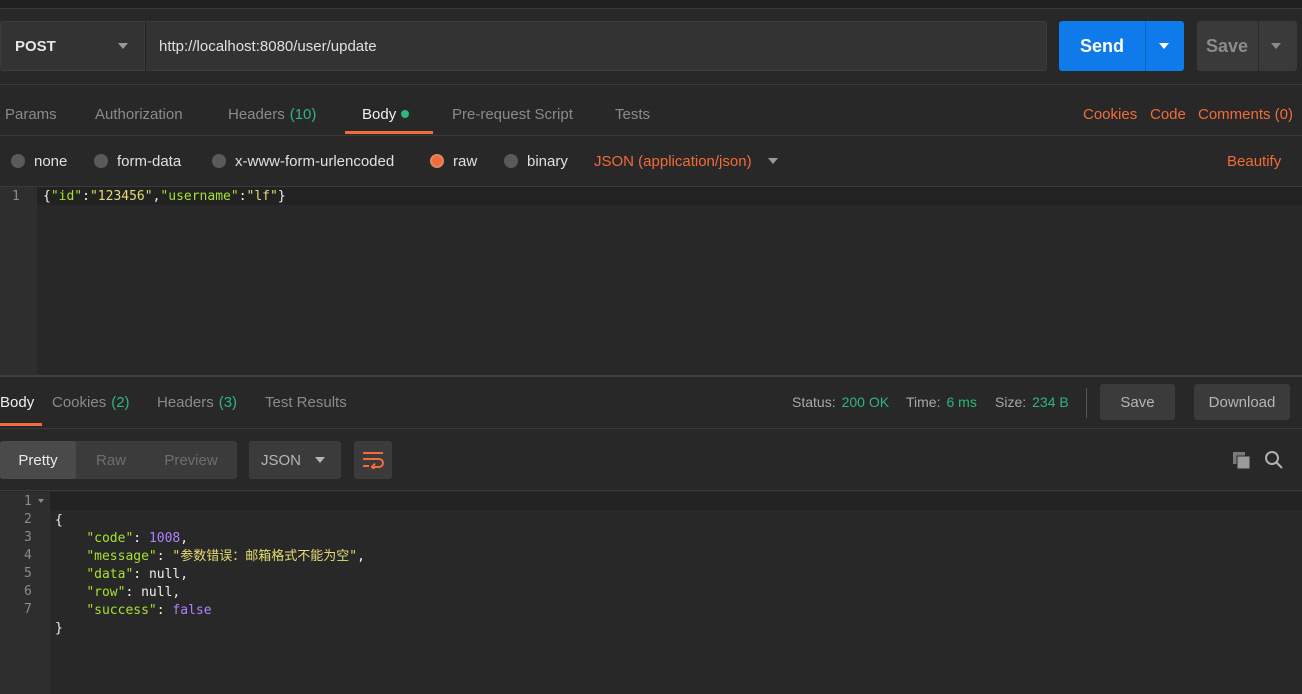 The height and width of the screenshot is (694, 1302). Describe the element at coordinates (111, 460) in the screenshot. I see `view-raw: Raw` at that location.